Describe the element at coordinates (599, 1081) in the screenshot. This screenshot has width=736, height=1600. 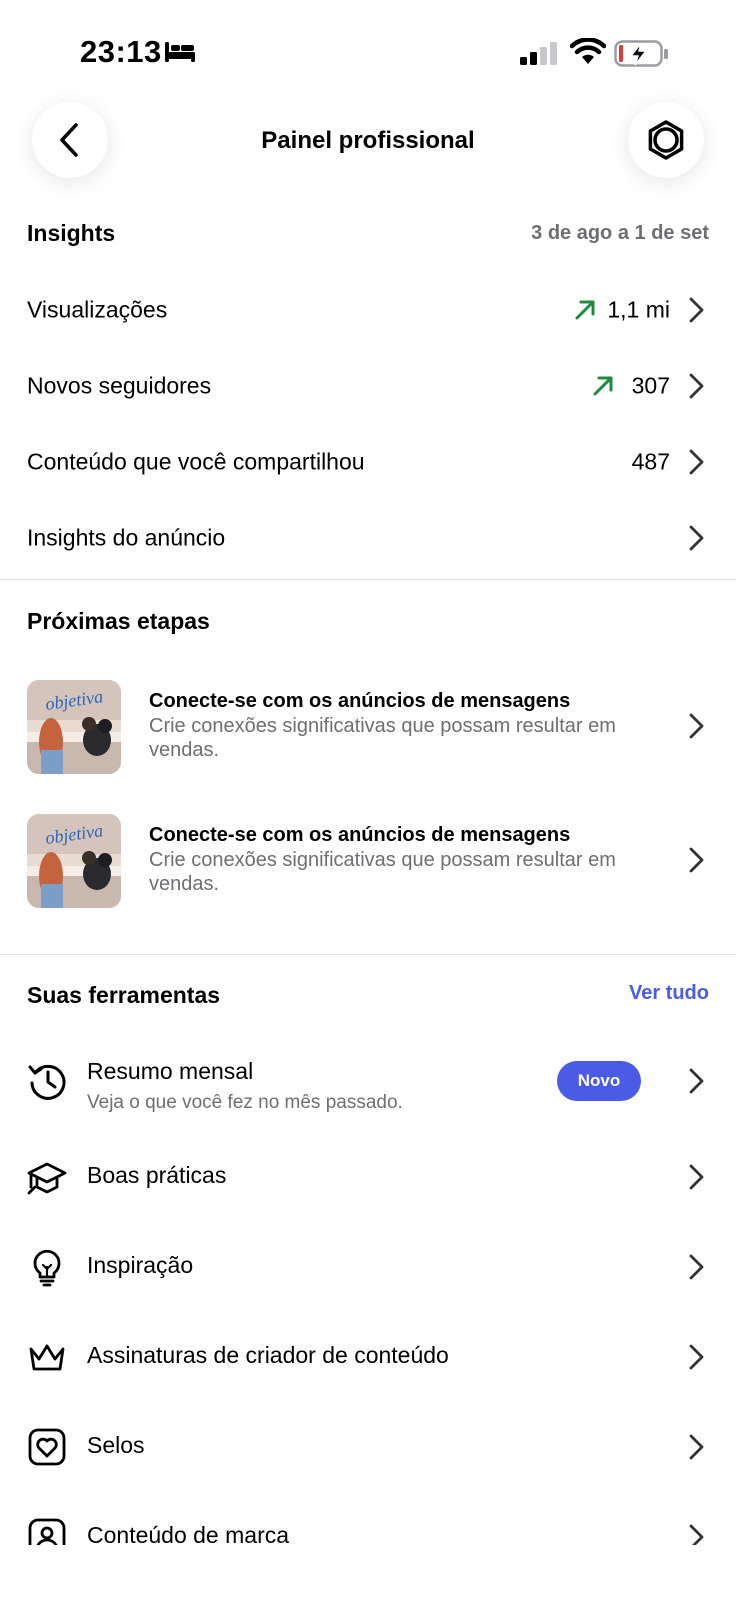
I see `new-badge: Novo` at that location.